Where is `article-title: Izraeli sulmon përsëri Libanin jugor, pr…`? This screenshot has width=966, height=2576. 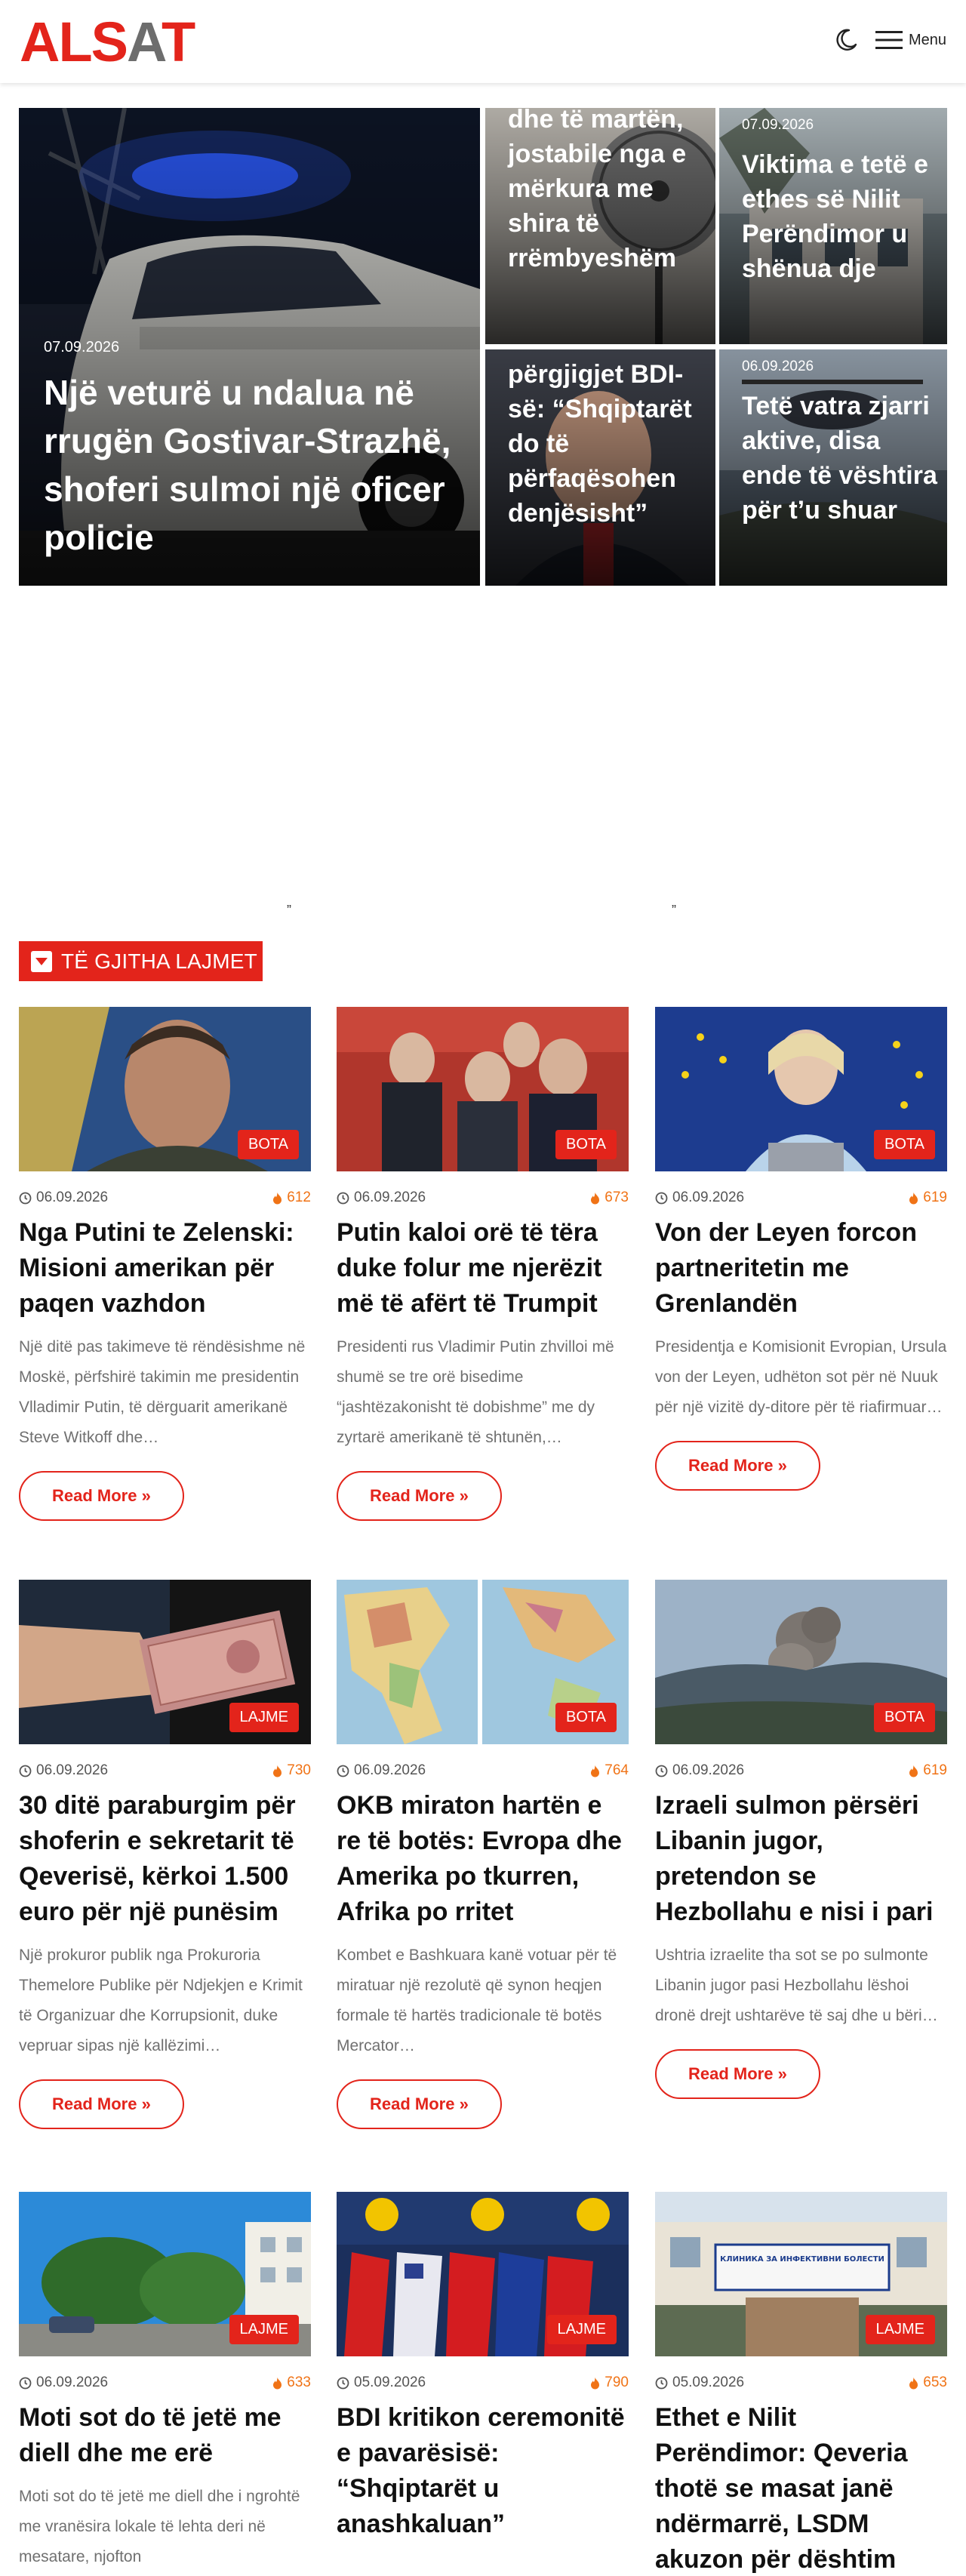
article-title: Izraeli sulmon përsëri Libanin jugor, pr… is located at coordinates (801, 1859).